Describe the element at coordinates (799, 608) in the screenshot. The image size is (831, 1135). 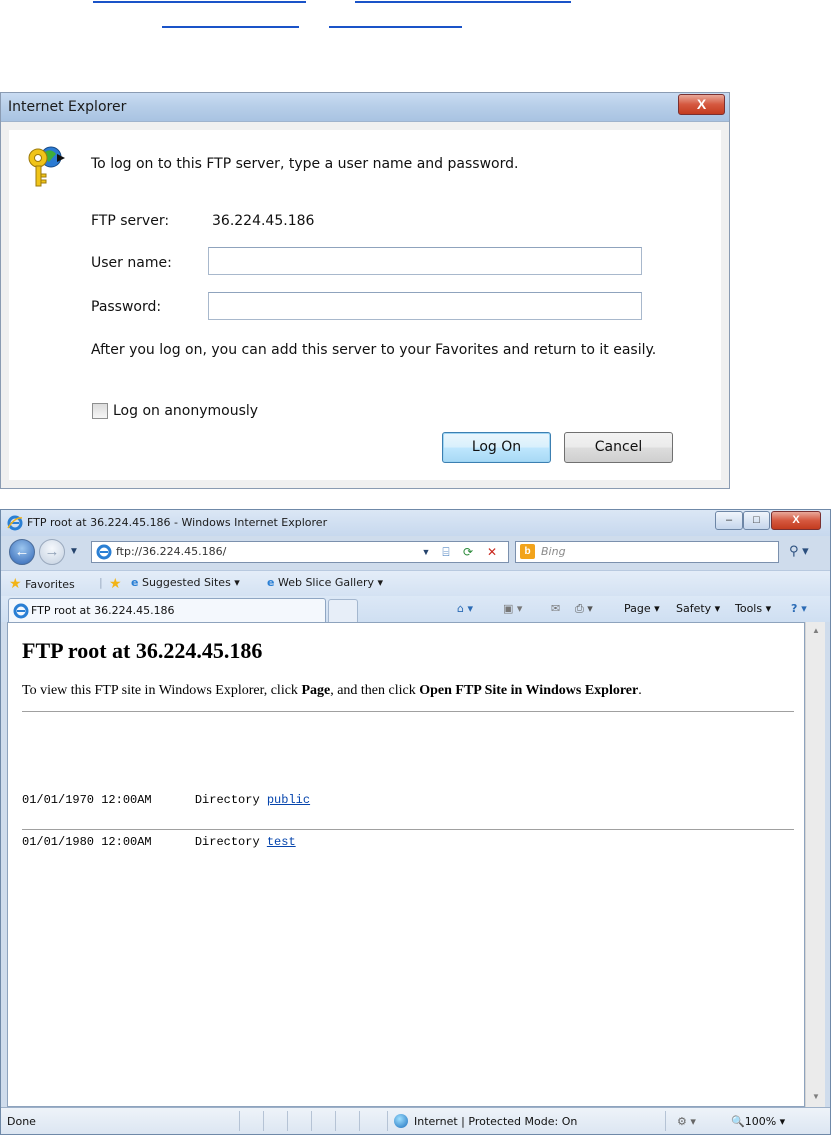
I see `help-icon: ? ▾` at that location.